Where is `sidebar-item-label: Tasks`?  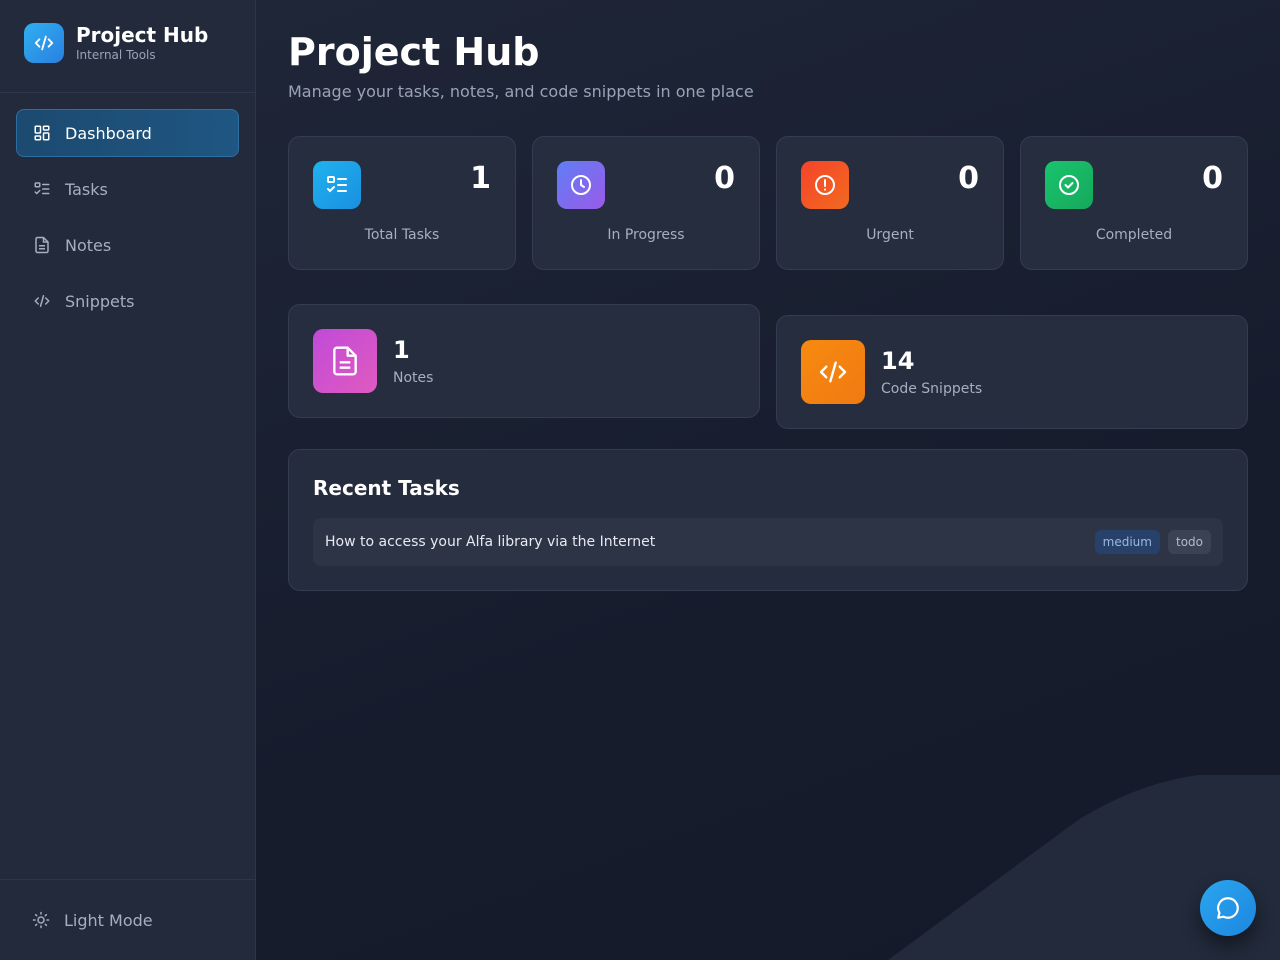 sidebar-item-label: Tasks is located at coordinates (86, 189).